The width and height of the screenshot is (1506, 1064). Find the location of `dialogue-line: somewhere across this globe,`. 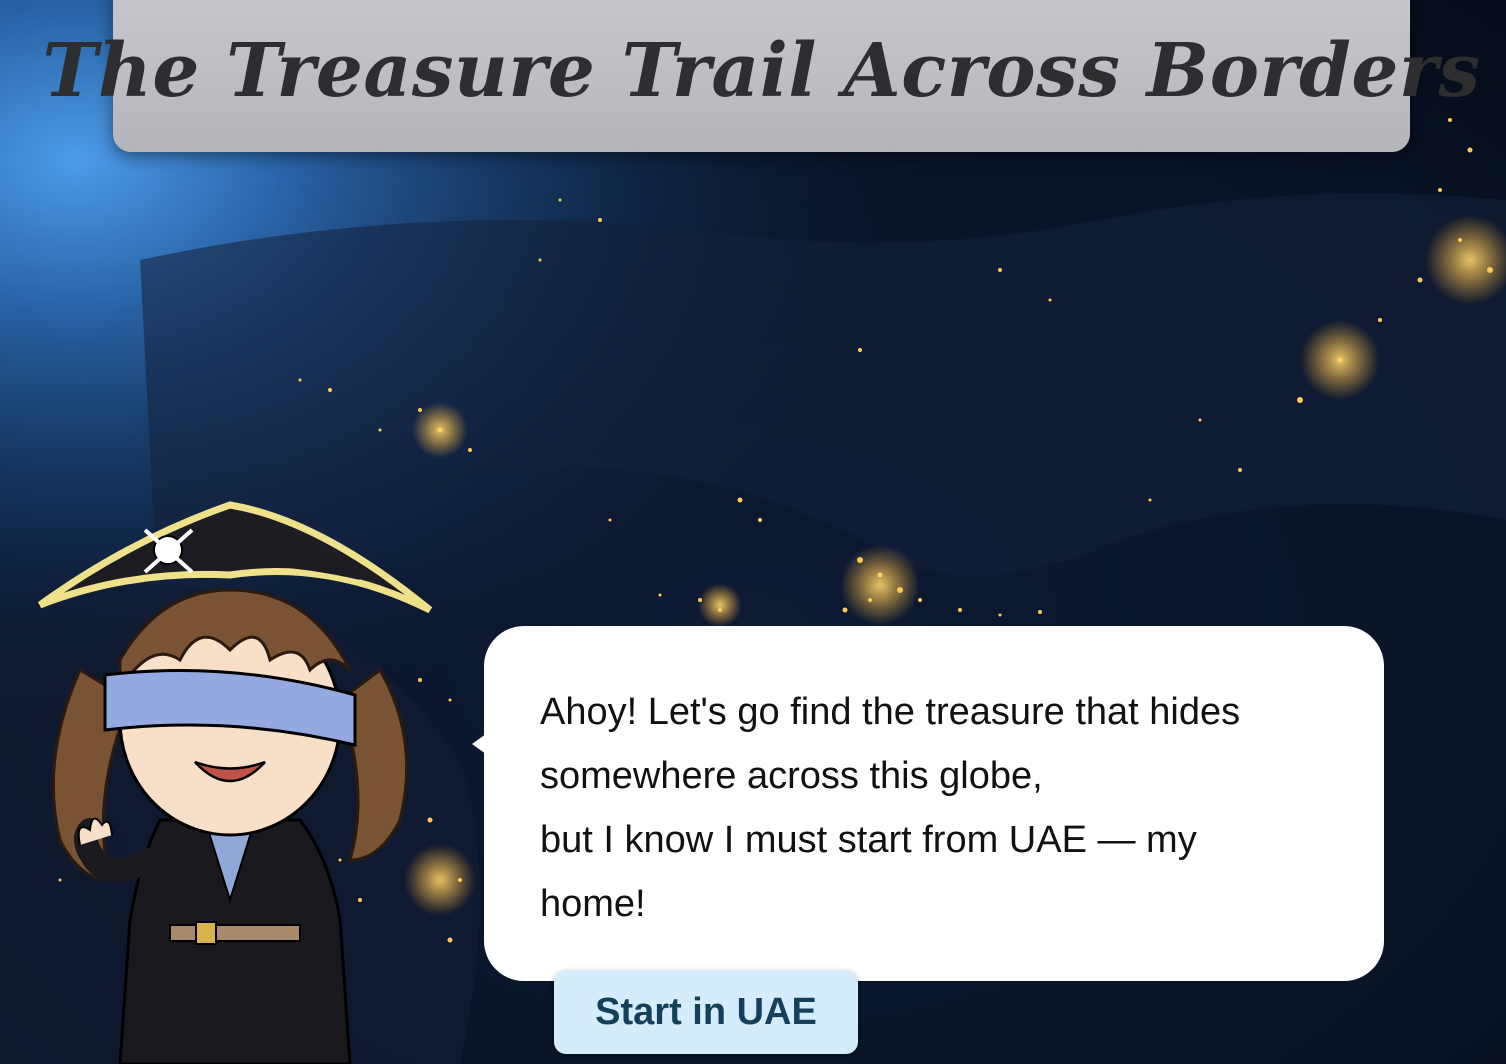

dialogue-line: somewhere across this globe, is located at coordinates (791, 776).